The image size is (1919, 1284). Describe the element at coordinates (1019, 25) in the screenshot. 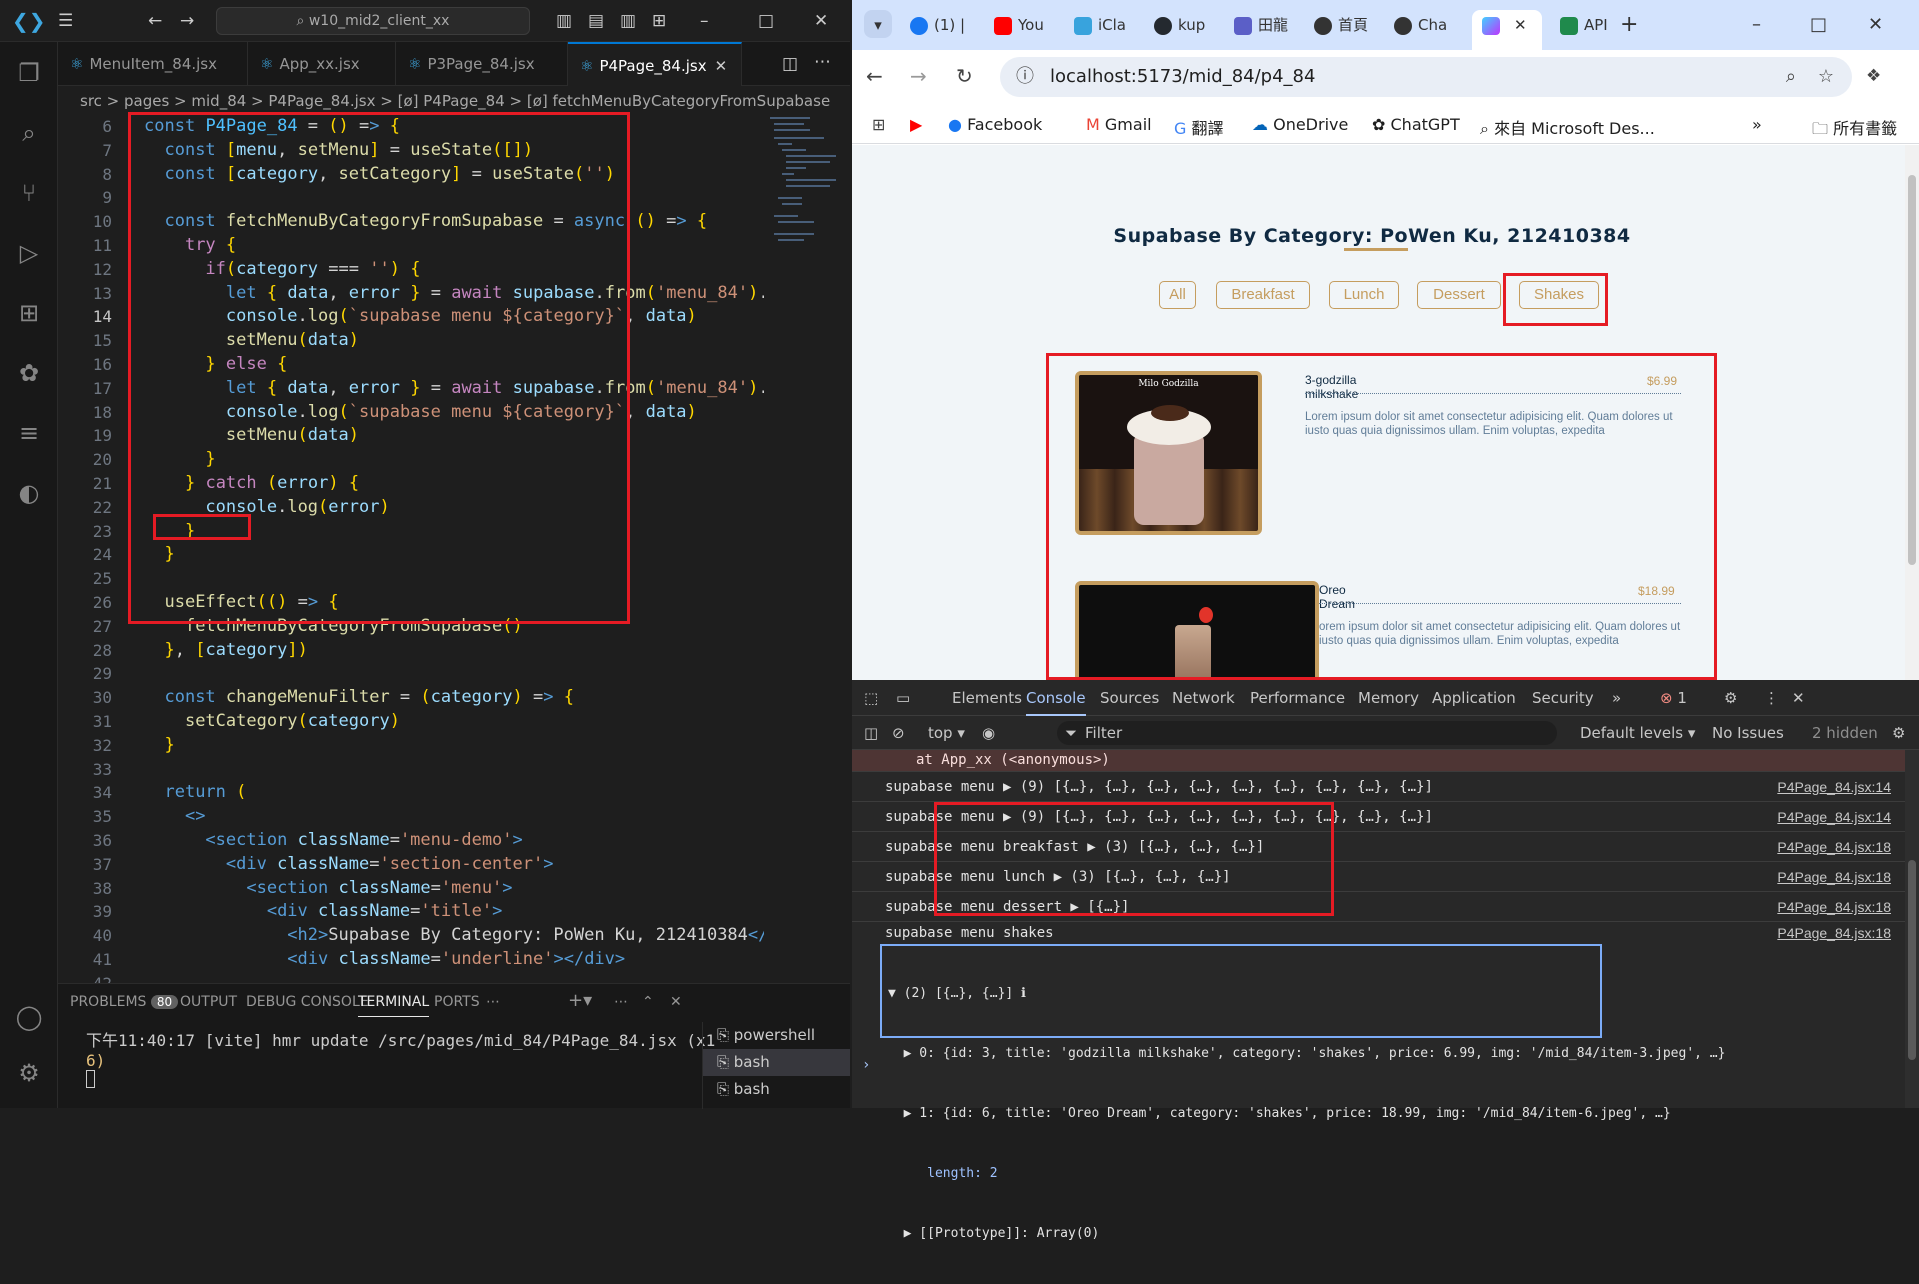

I see `browser-tab: You` at that location.